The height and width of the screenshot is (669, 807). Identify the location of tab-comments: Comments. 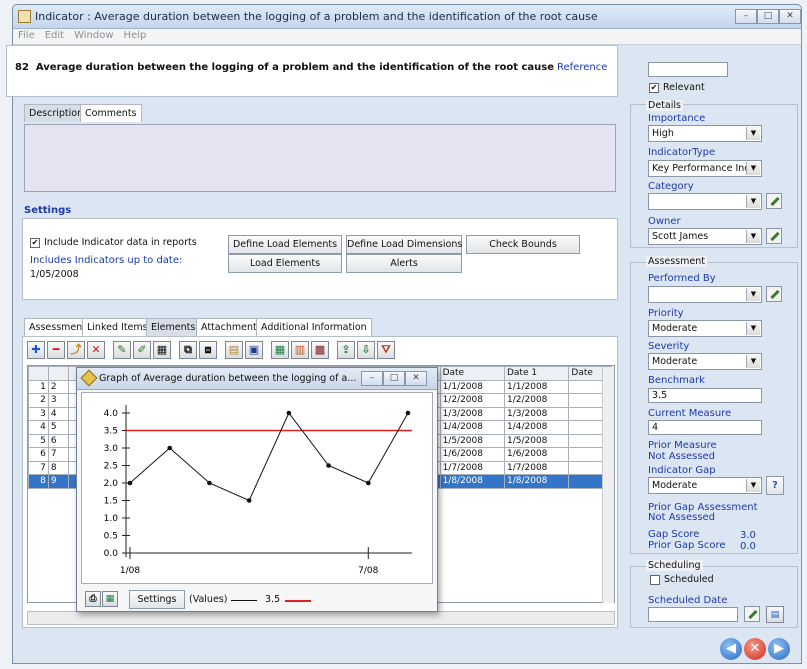
(111, 113).